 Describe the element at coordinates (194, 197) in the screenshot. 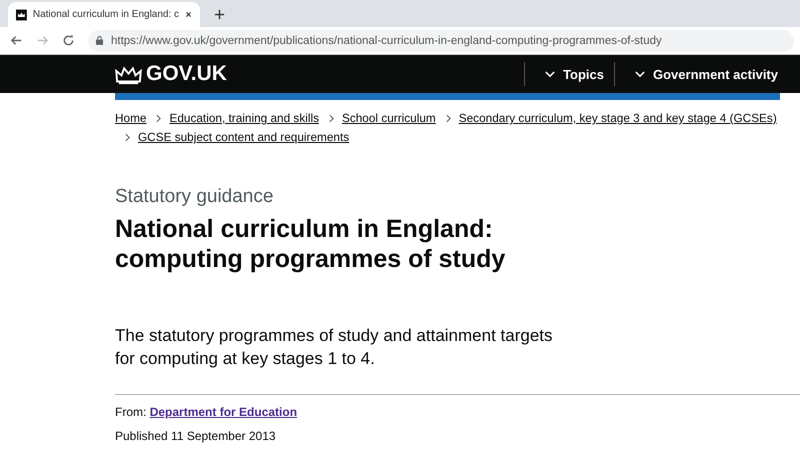

I see `page-caption: Statutory guidance` at that location.